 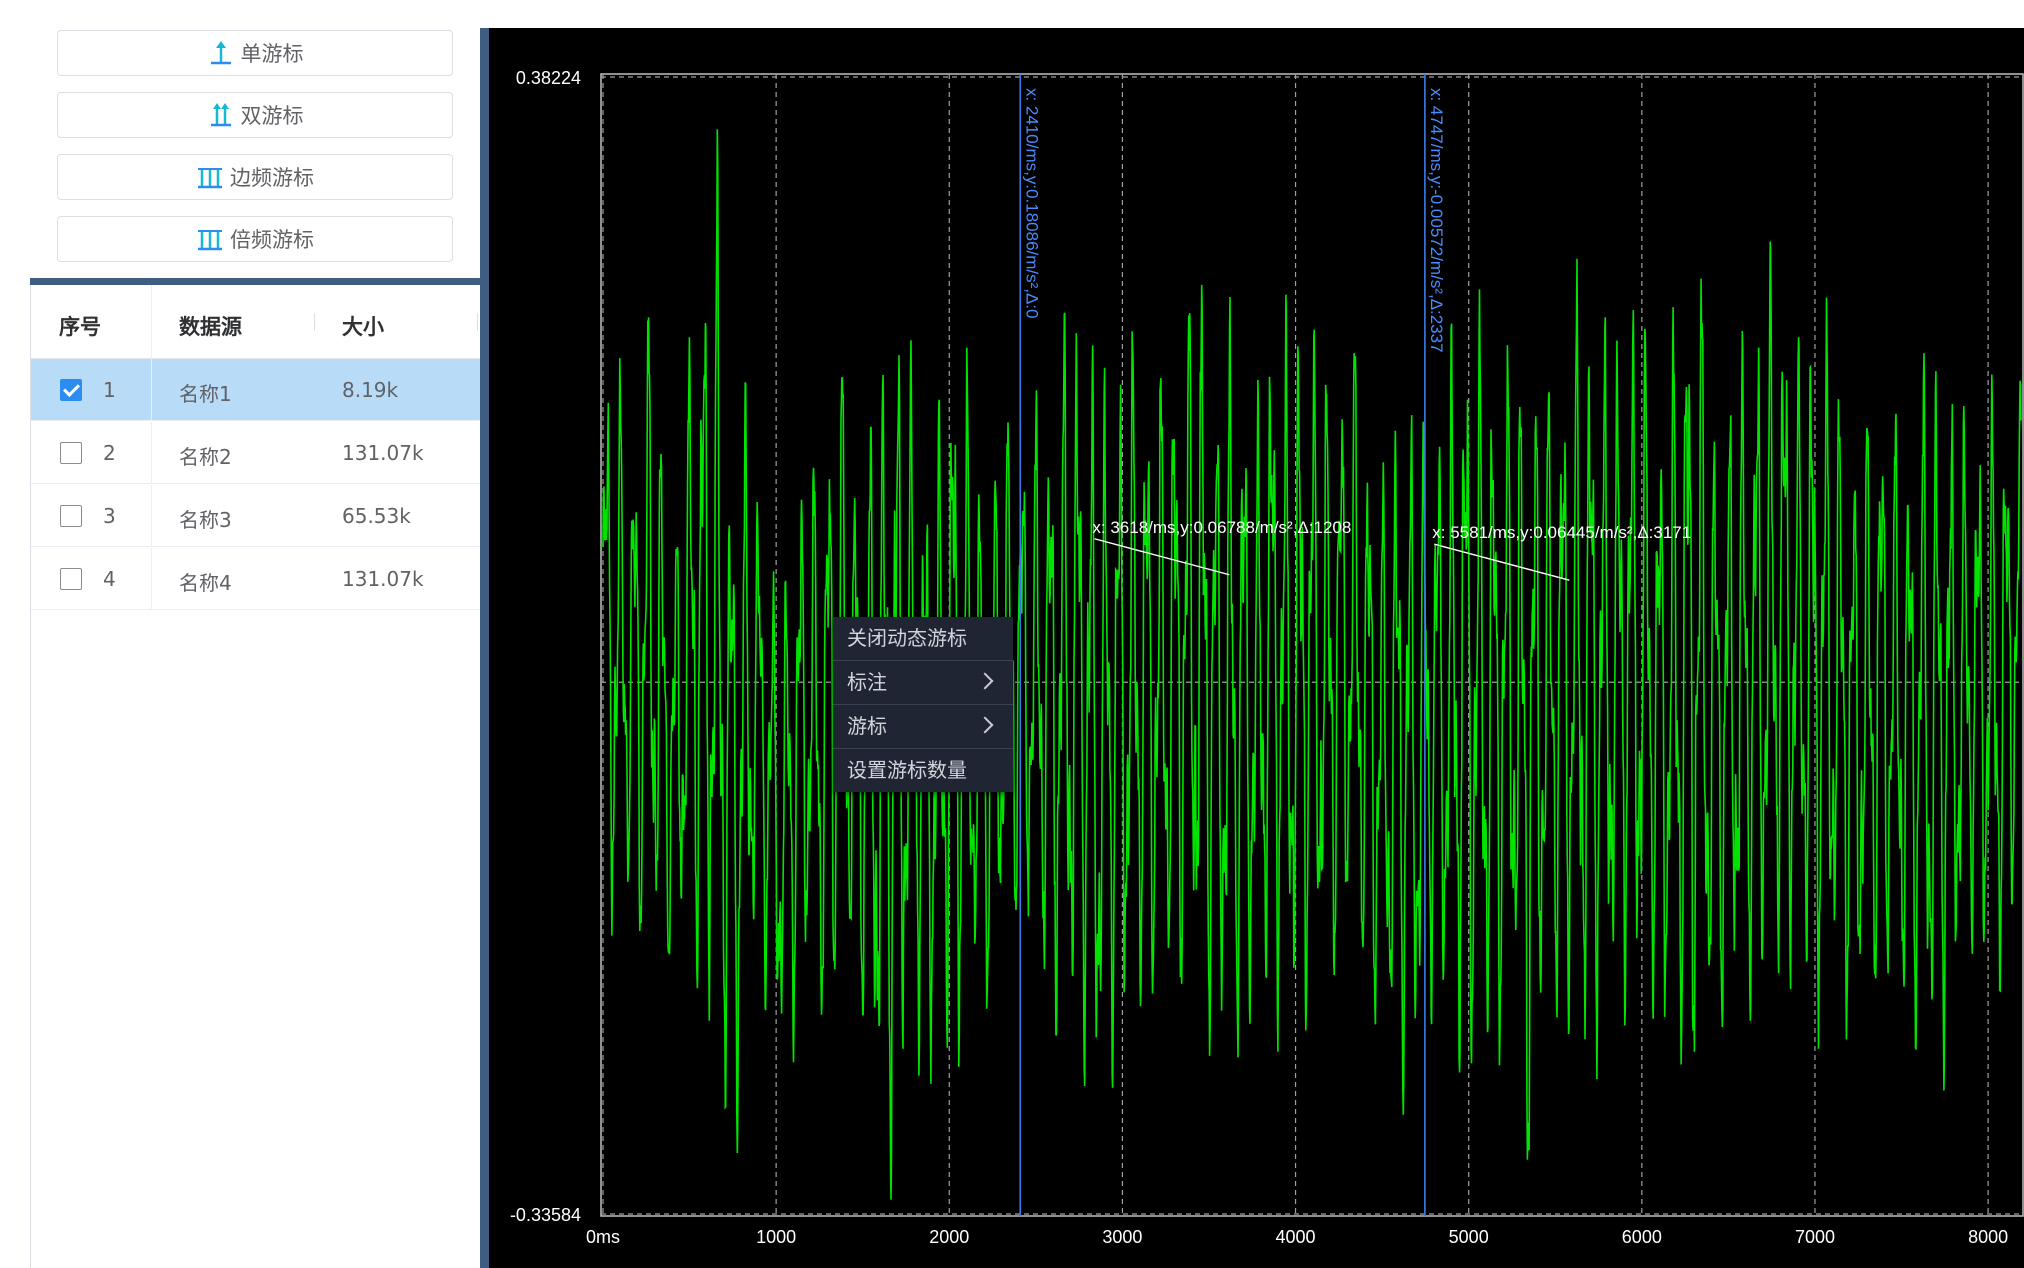 What do you see at coordinates (272, 116) in the screenshot?
I see `double-cursor-label: 双游标` at bounding box center [272, 116].